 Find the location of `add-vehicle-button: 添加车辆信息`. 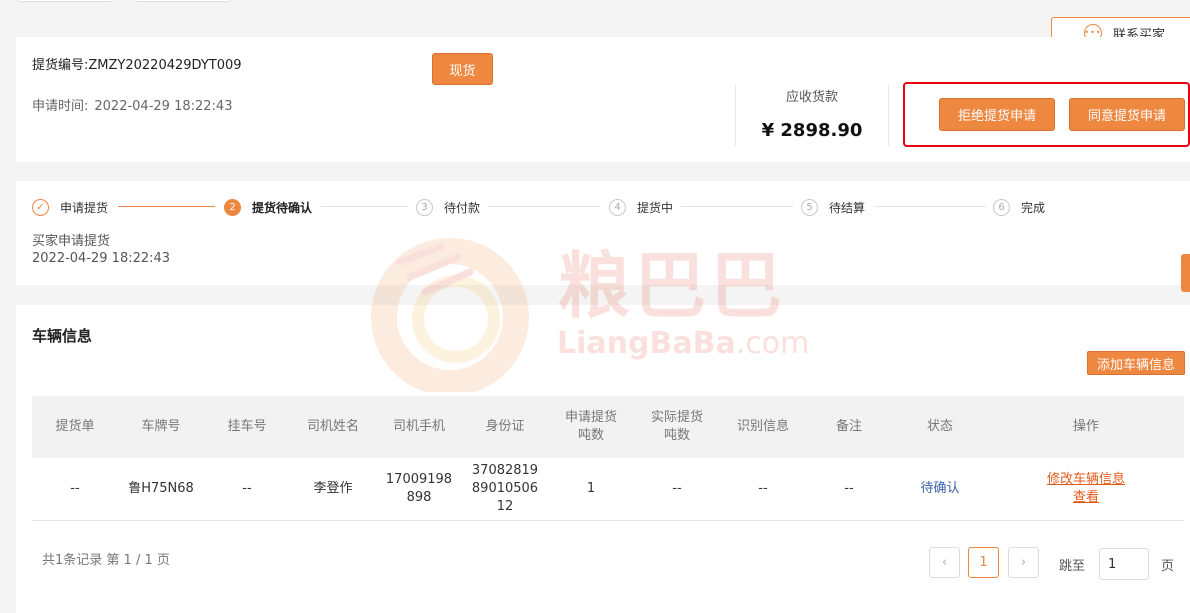

add-vehicle-button: 添加车辆信息 is located at coordinates (1136, 363).